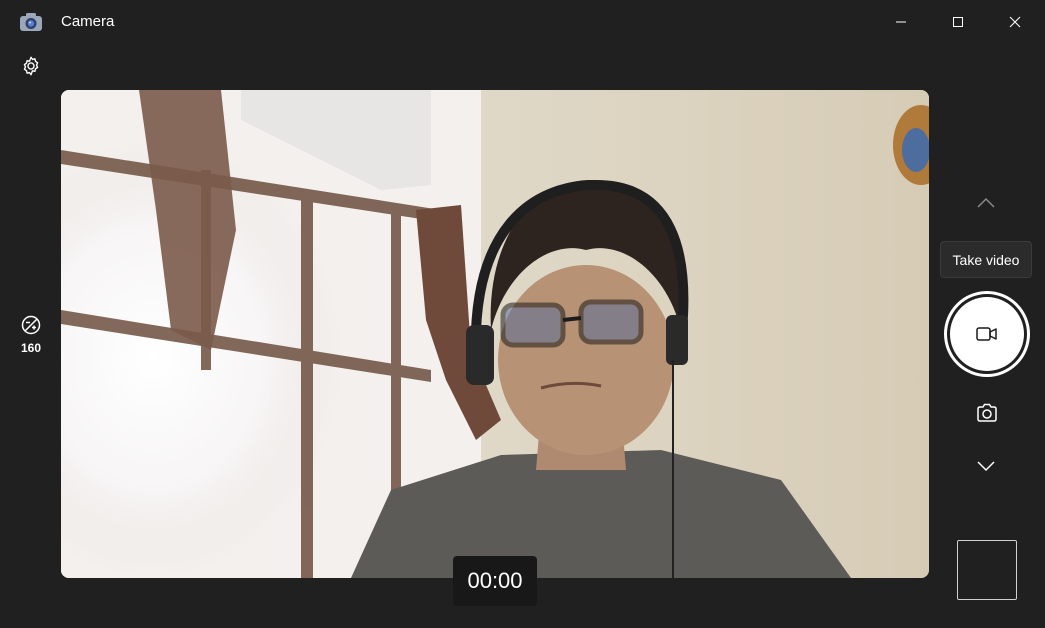 Image resolution: width=1045 pixels, height=628 pixels. What do you see at coordinates (522, 22) in the screenshot?
I see `title-bar: Camera` at bounding box center [522, 22].